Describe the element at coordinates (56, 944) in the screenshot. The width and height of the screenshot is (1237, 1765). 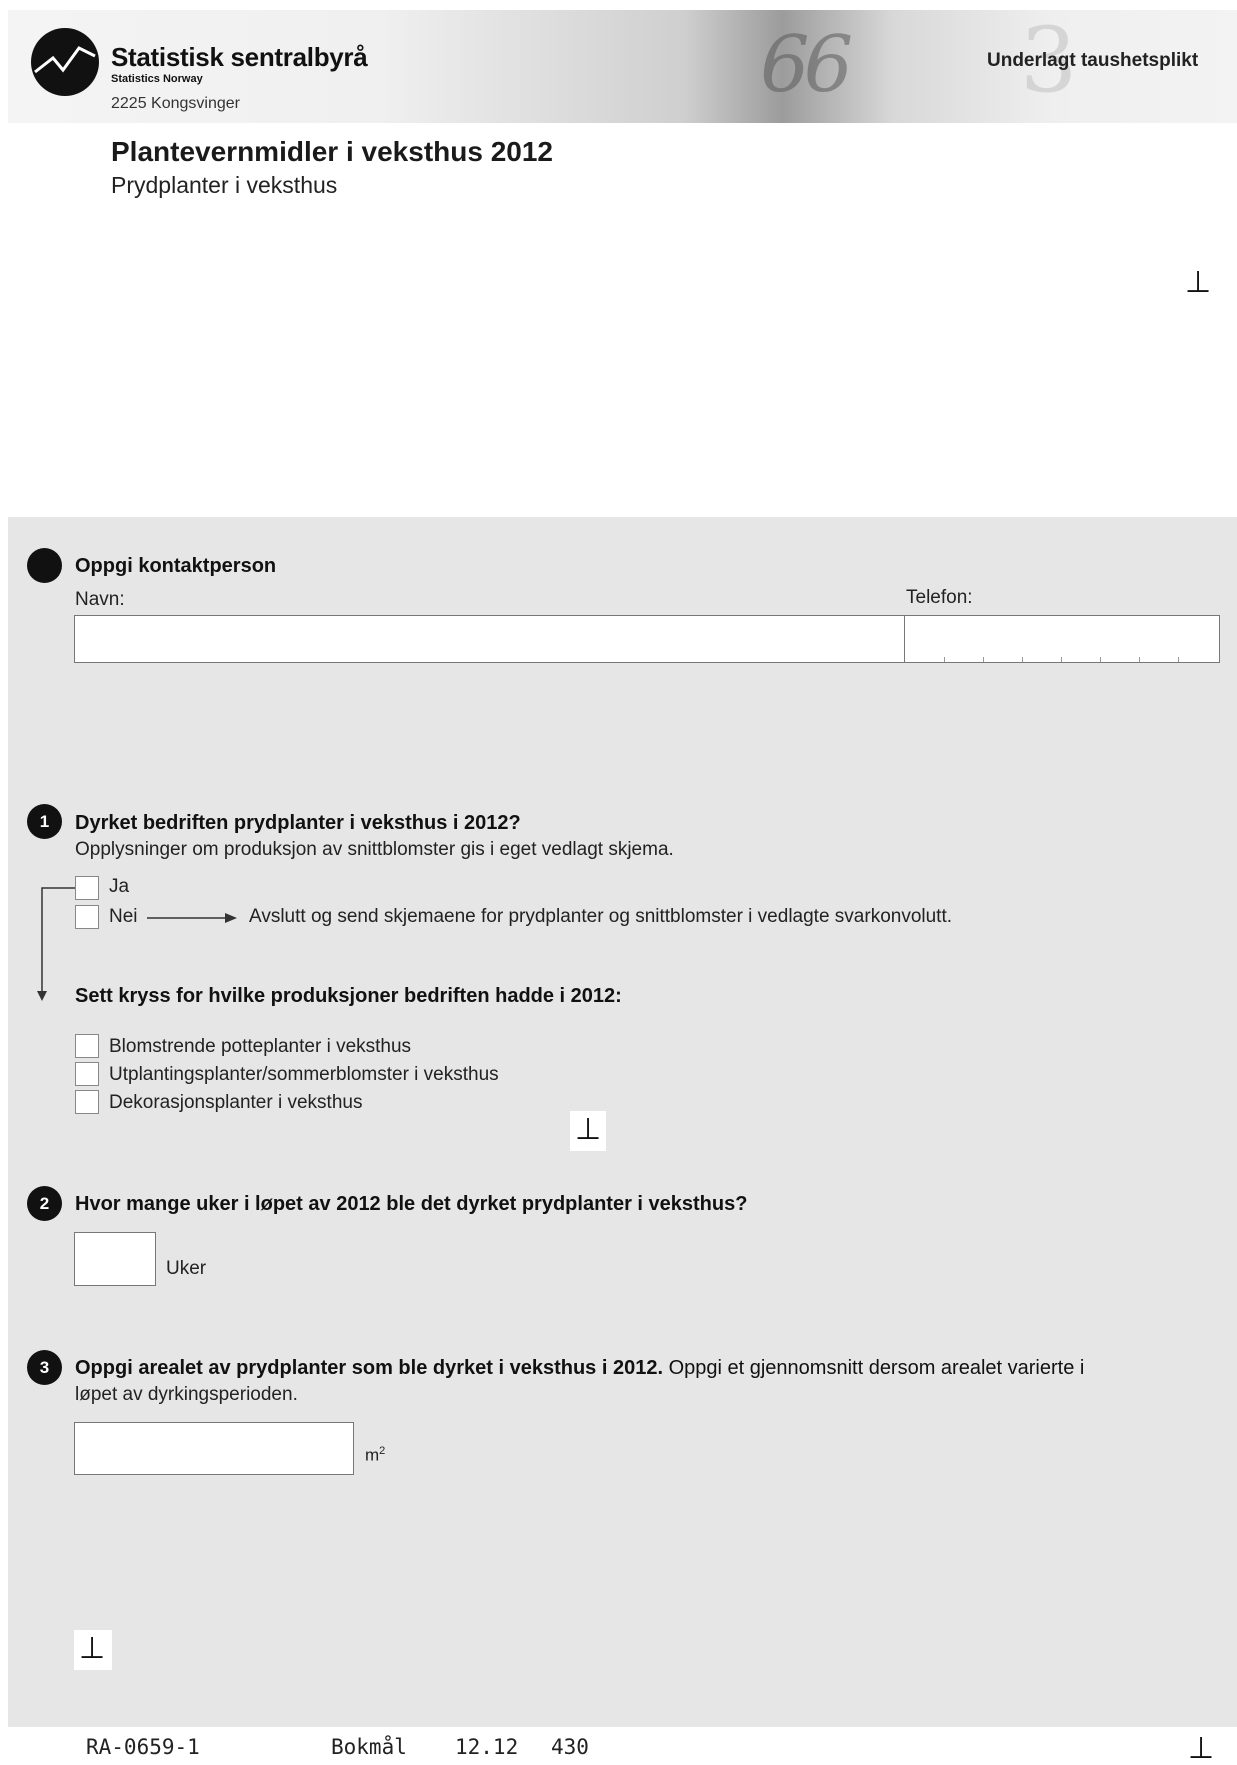
I see `flow-arrow-icon` at that location.